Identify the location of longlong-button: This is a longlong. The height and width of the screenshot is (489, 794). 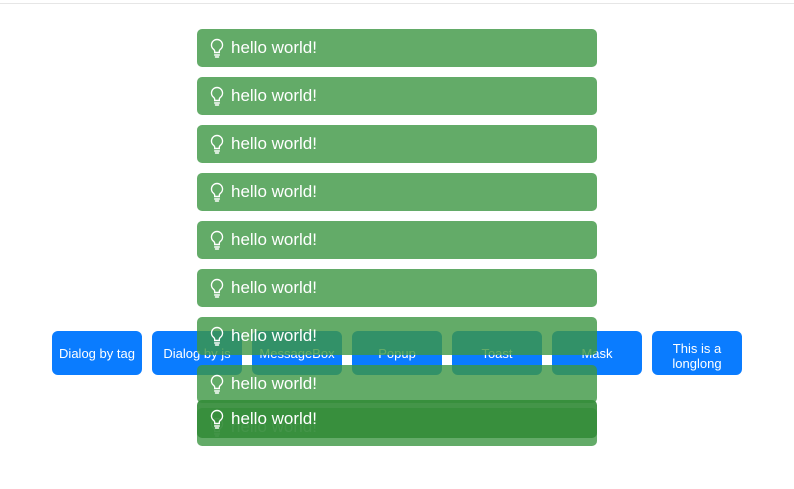
(697, 353).